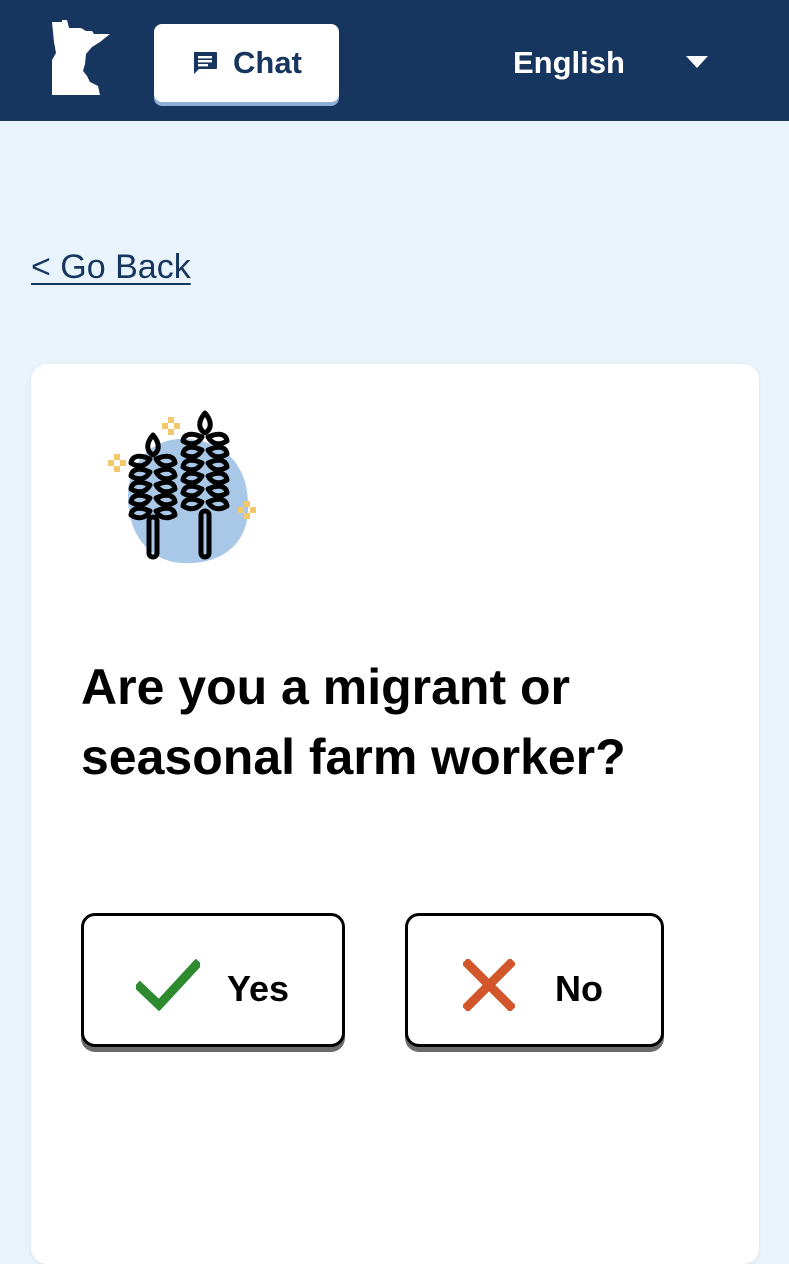  Describe the element at coordinates (258, 988) in the screenshot. I see `yes-button-label: Yes` at that location.